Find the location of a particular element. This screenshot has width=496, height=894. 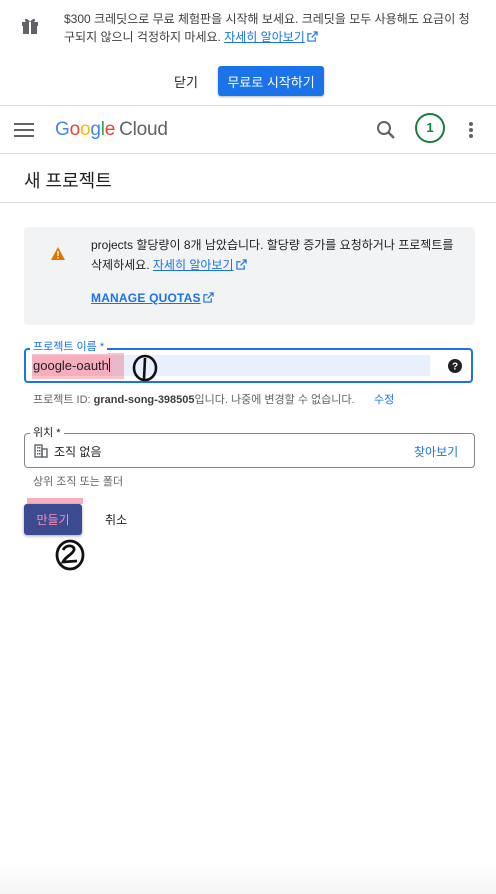

google-cloud-logo: Google Cloud is located at coordinates (111, 130).